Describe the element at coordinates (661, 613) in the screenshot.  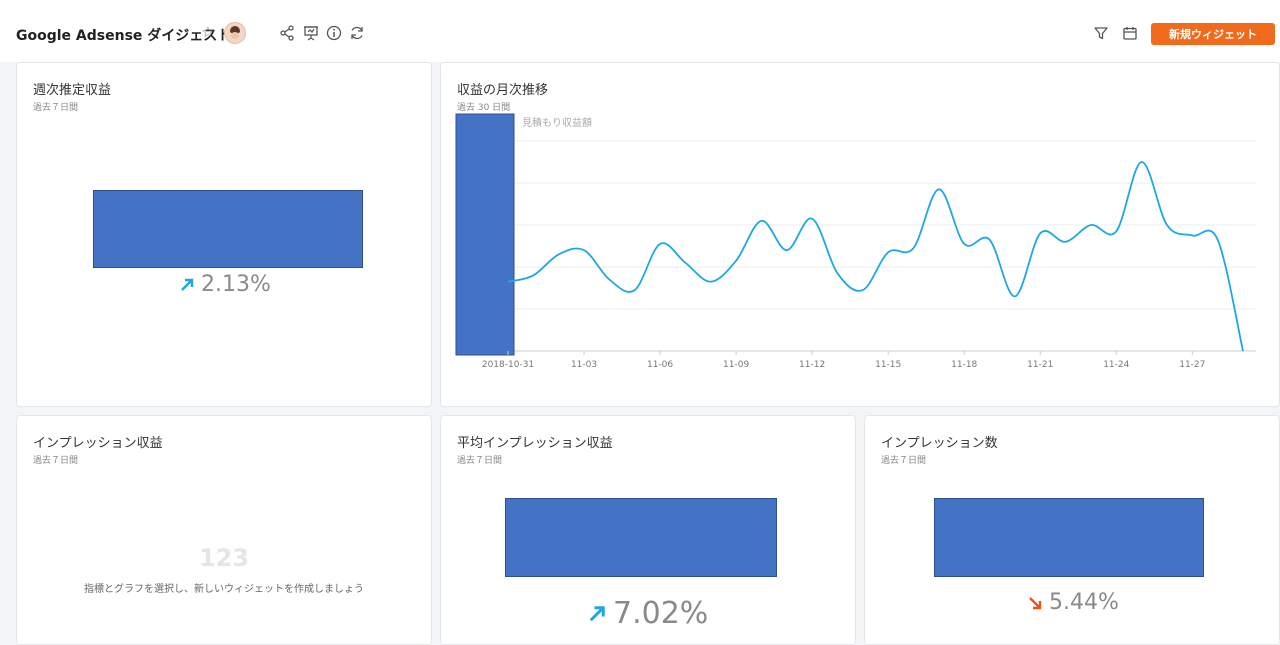
I see `change-percent: 7.02%` at that location.